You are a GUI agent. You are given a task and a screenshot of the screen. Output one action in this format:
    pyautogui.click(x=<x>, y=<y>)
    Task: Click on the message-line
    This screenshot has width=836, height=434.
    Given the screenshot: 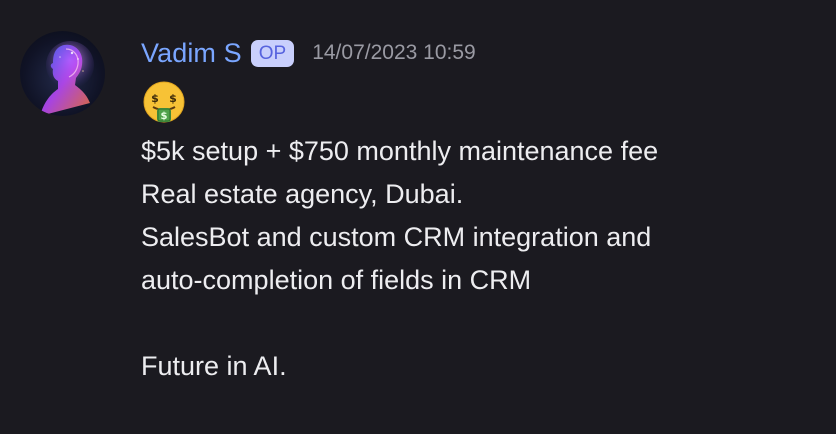 What is the action you would take?
    pyautogui.click(x=486, y=323)
    